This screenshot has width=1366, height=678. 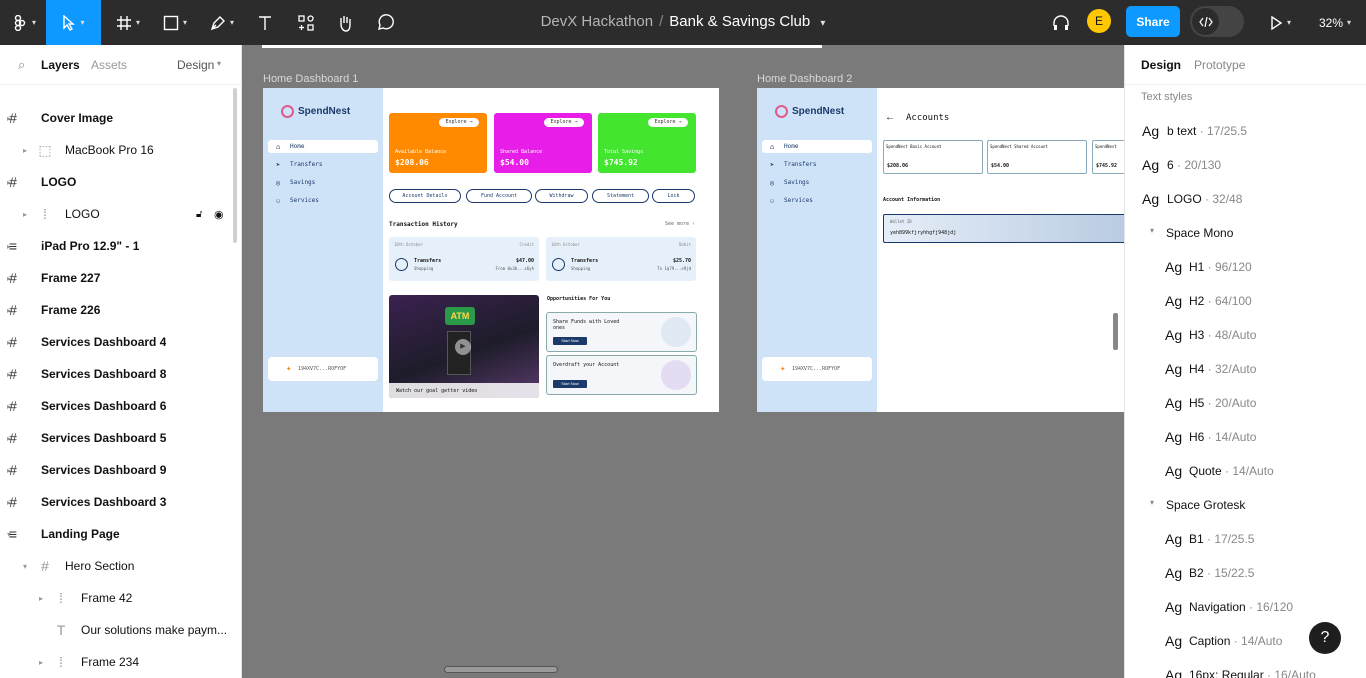 I want to click on text-style-row: Ag H6 · 14/Auto, so click(x=1245, y=437).